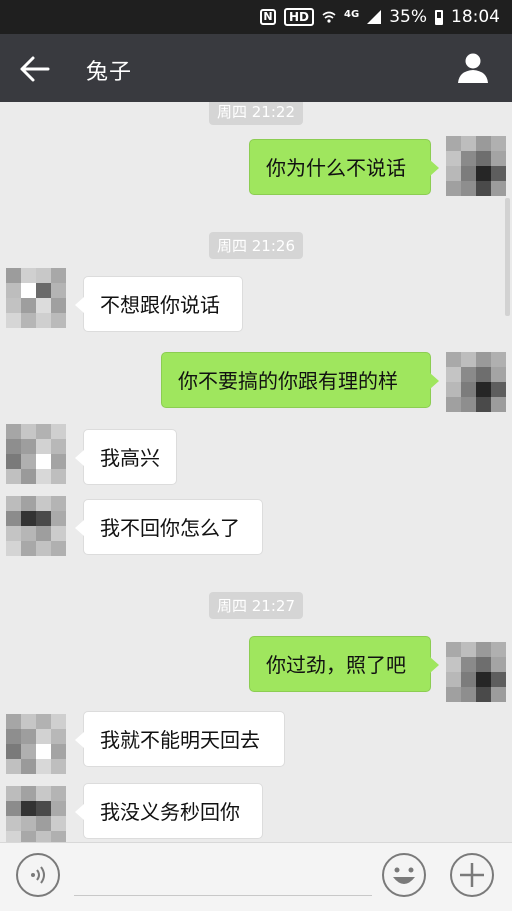 This screenshot has height=911, width=512. Describe the element at coordinates (159, 304) in the screenshot. I see `message-bubble: 不想跟你说话` at that location.